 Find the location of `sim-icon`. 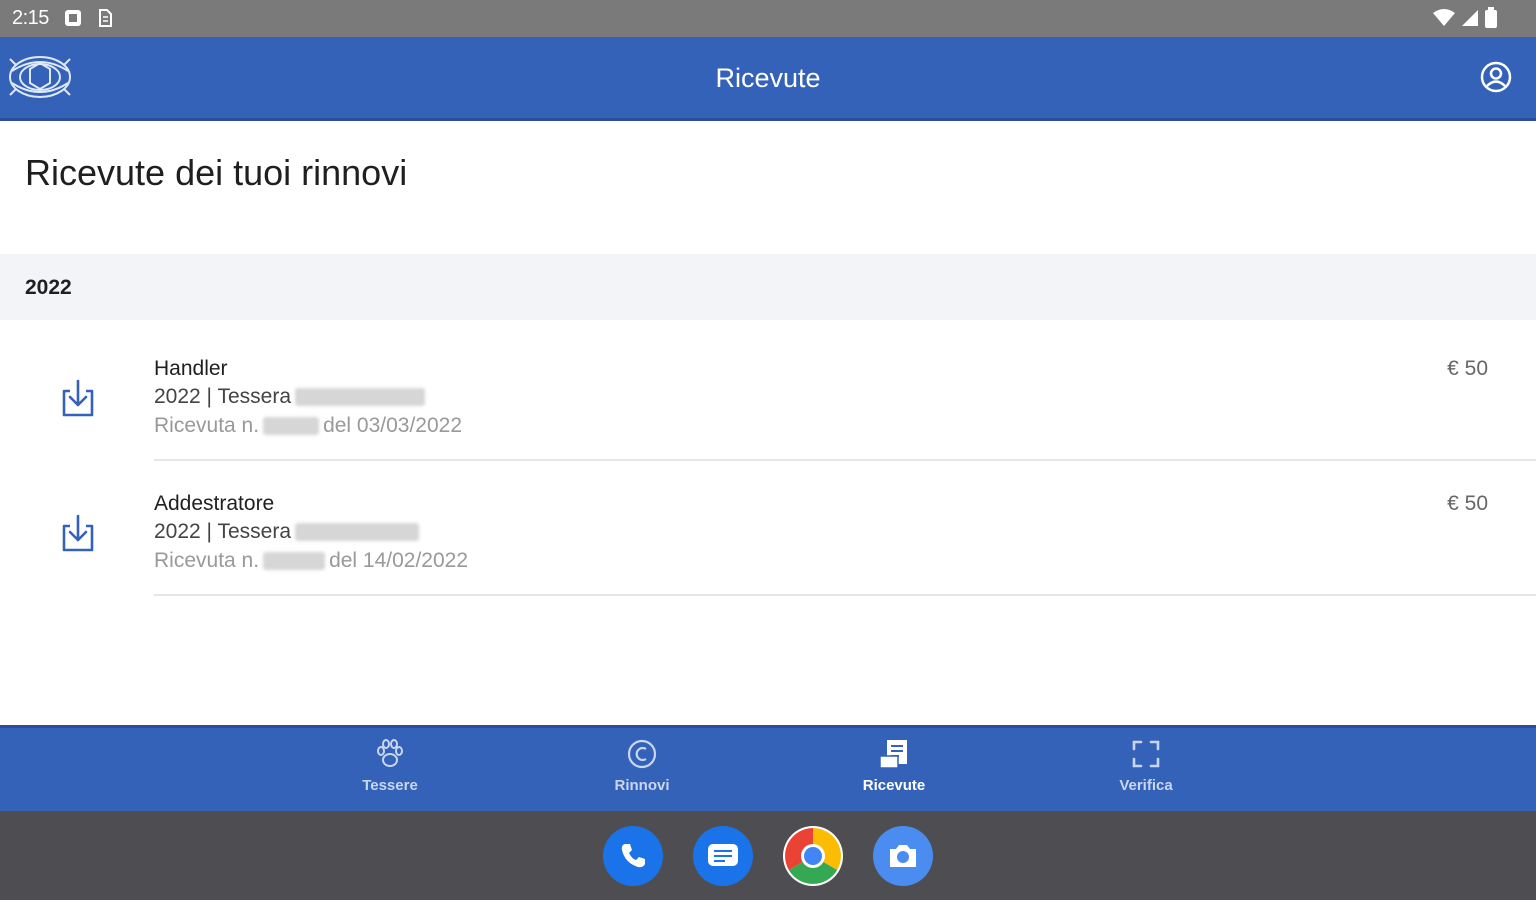

sim-icon is located at coordinates (105, 20).